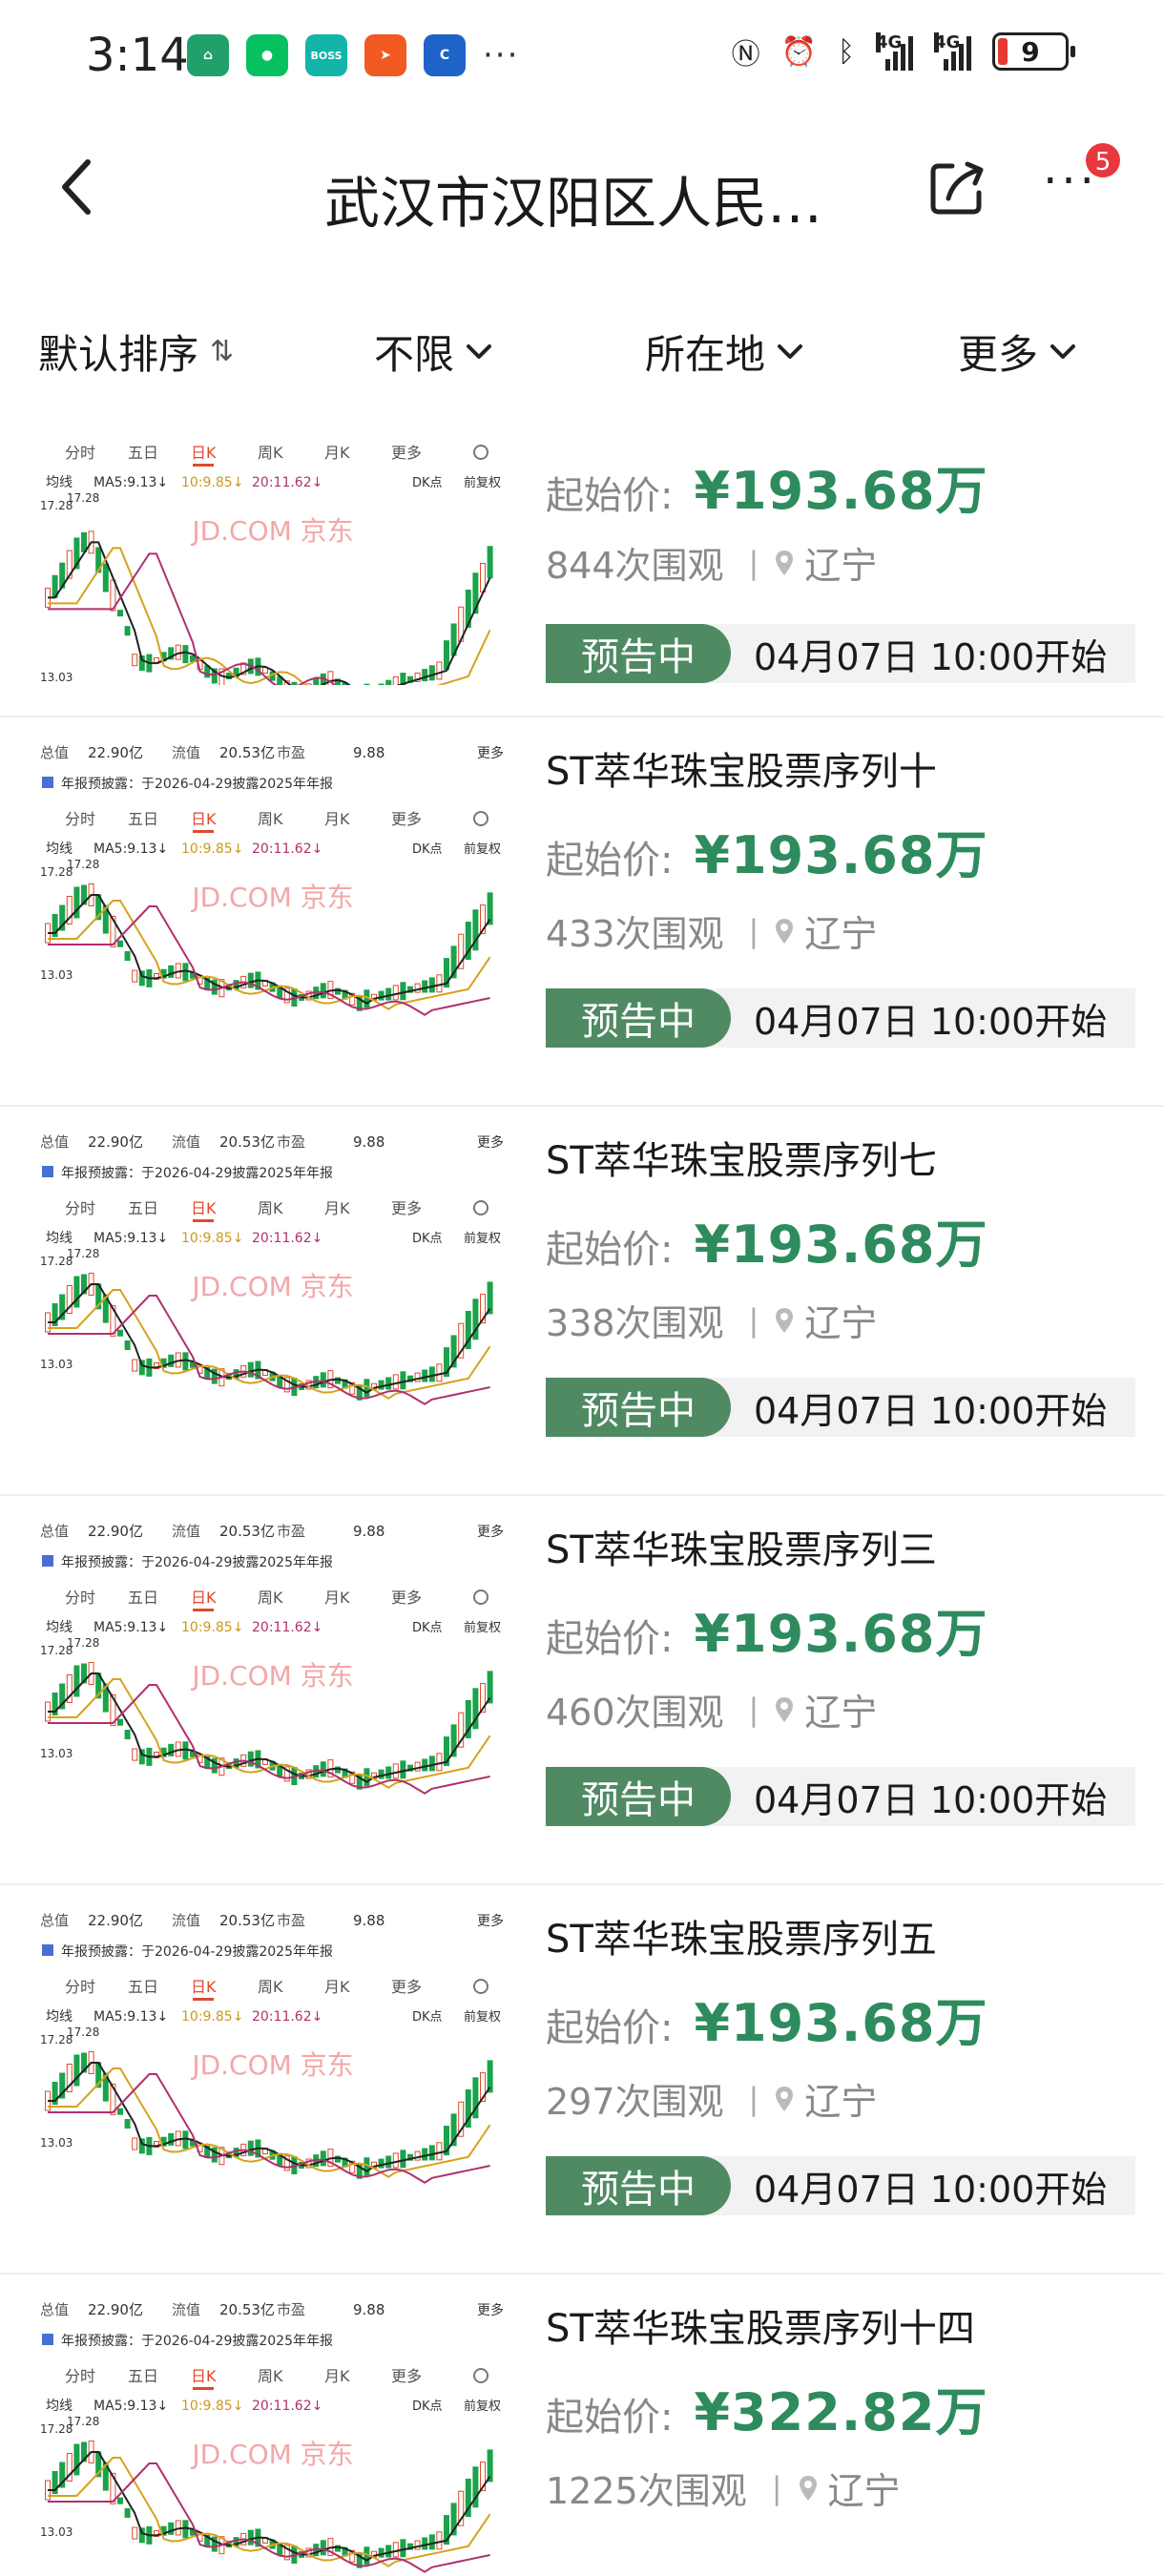  I want to click on price-label: 起始价:, so click(610, 2028).